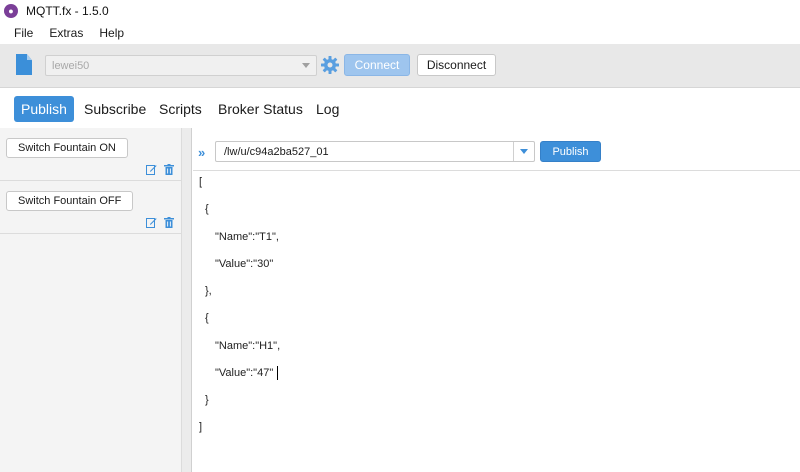  What do you see at coordinates (277, 373) in the screenshot?
I see `text-cursor` at bounding box center [277, 373].